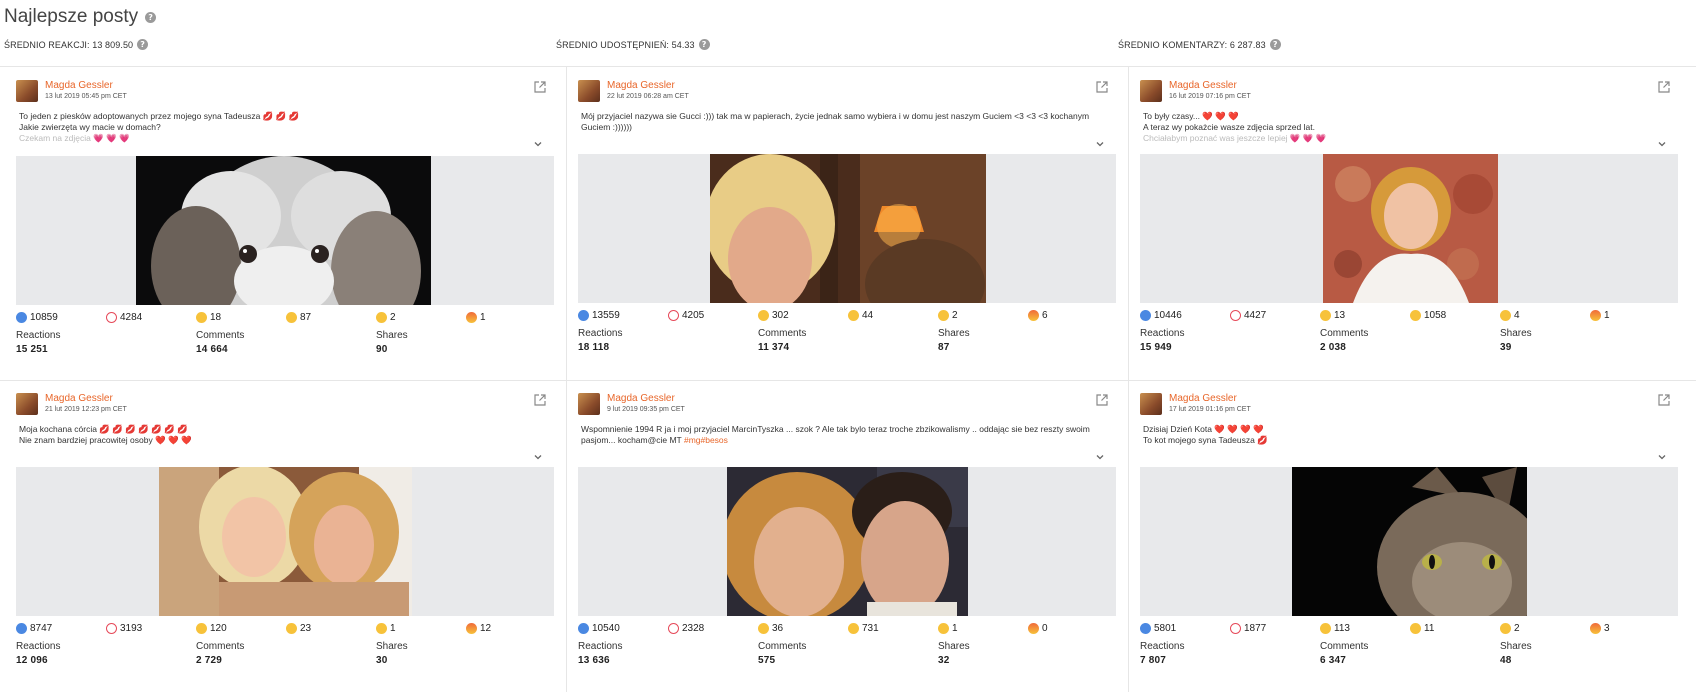 This screenshot has height=692, width=1696. What do you see at coordinates (306, 628) in the screenshot?
I see `reaction-count: 23` at bounding box center [306, 628].